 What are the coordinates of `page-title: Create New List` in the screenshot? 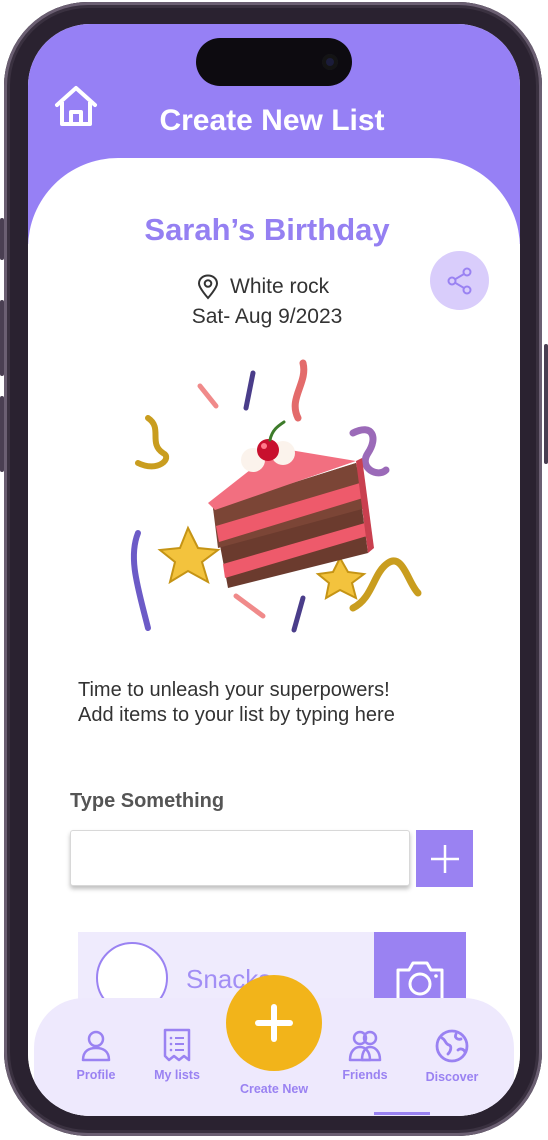 It's located at (272, 120).